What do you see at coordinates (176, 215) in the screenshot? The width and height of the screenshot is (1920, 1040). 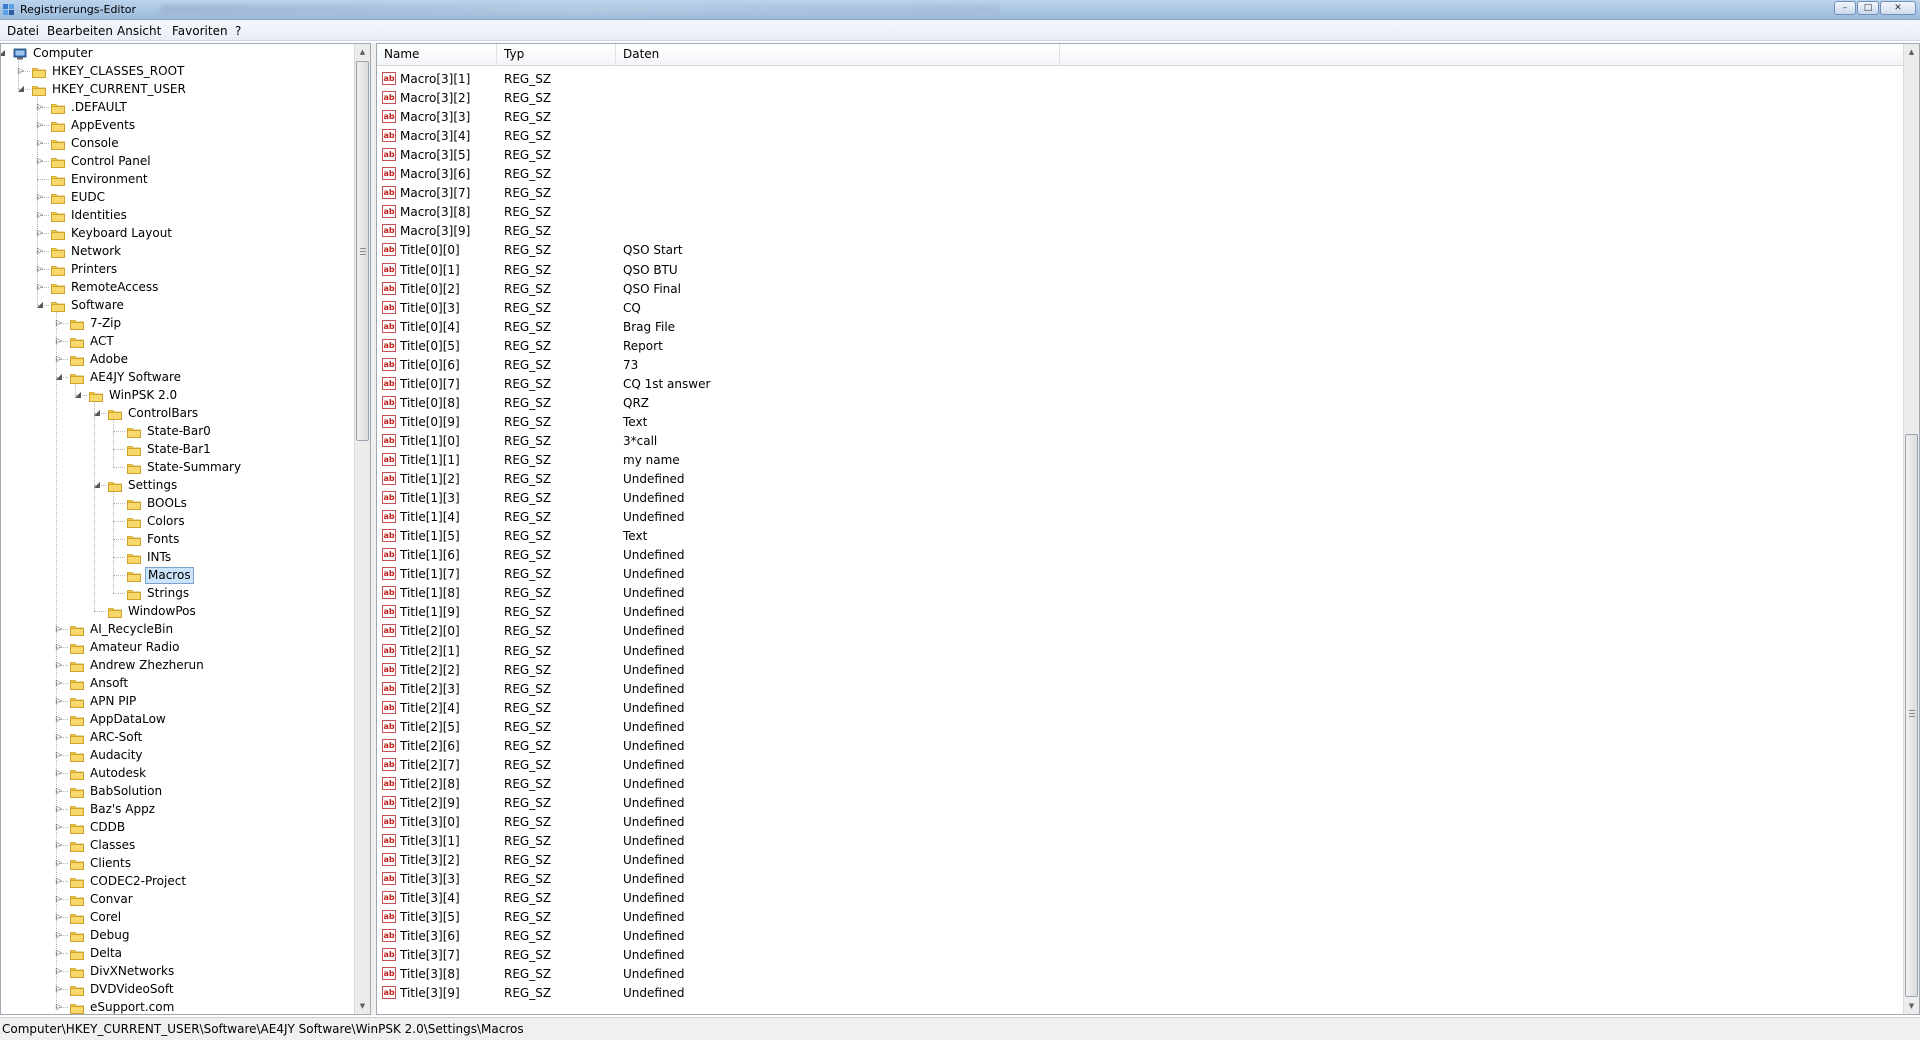 I see `tree-item: ▷ Identities` at bounding box center [176, 215].